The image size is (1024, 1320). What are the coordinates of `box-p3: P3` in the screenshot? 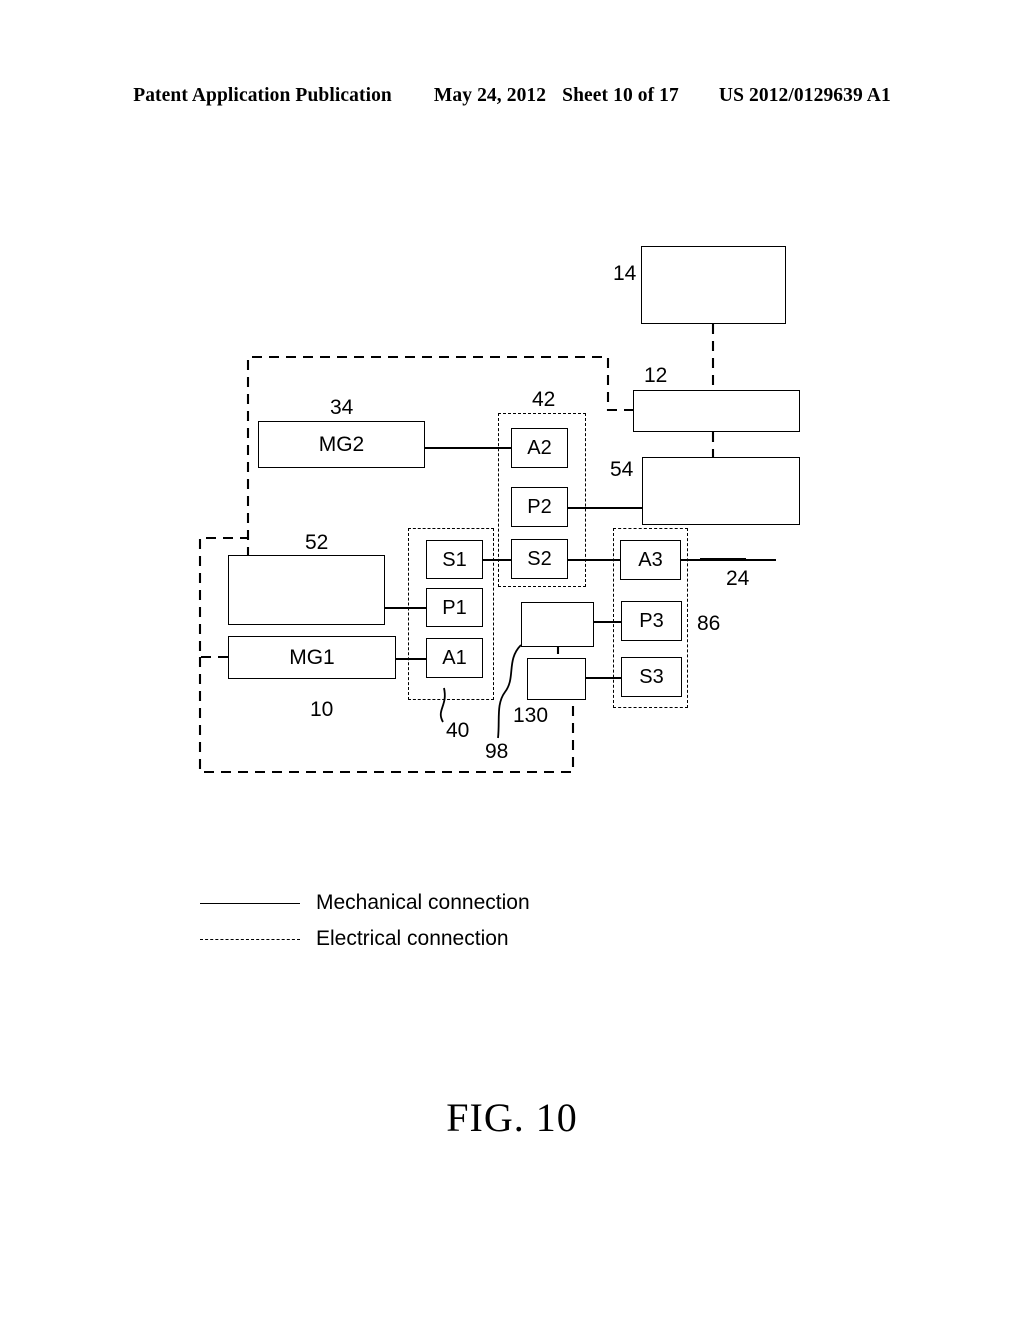 It's located at (651, 621).